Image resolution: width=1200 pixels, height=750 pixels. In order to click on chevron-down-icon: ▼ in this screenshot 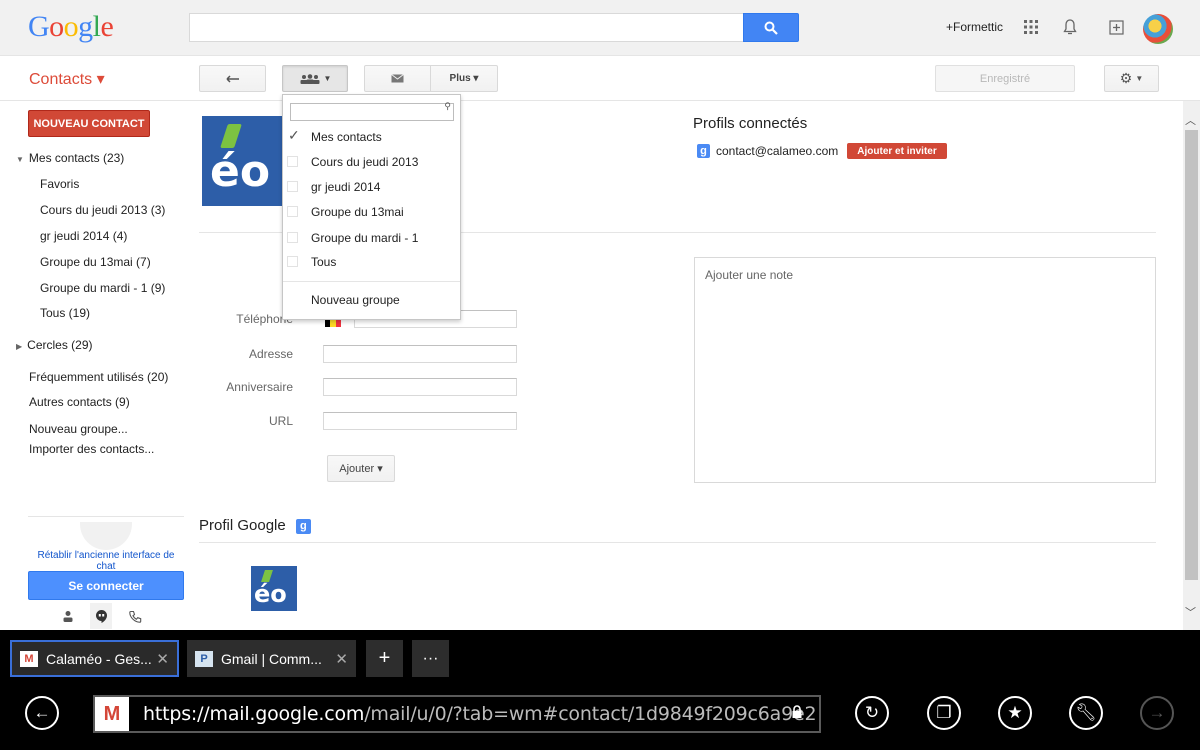, I will do `click(327, 78)`.